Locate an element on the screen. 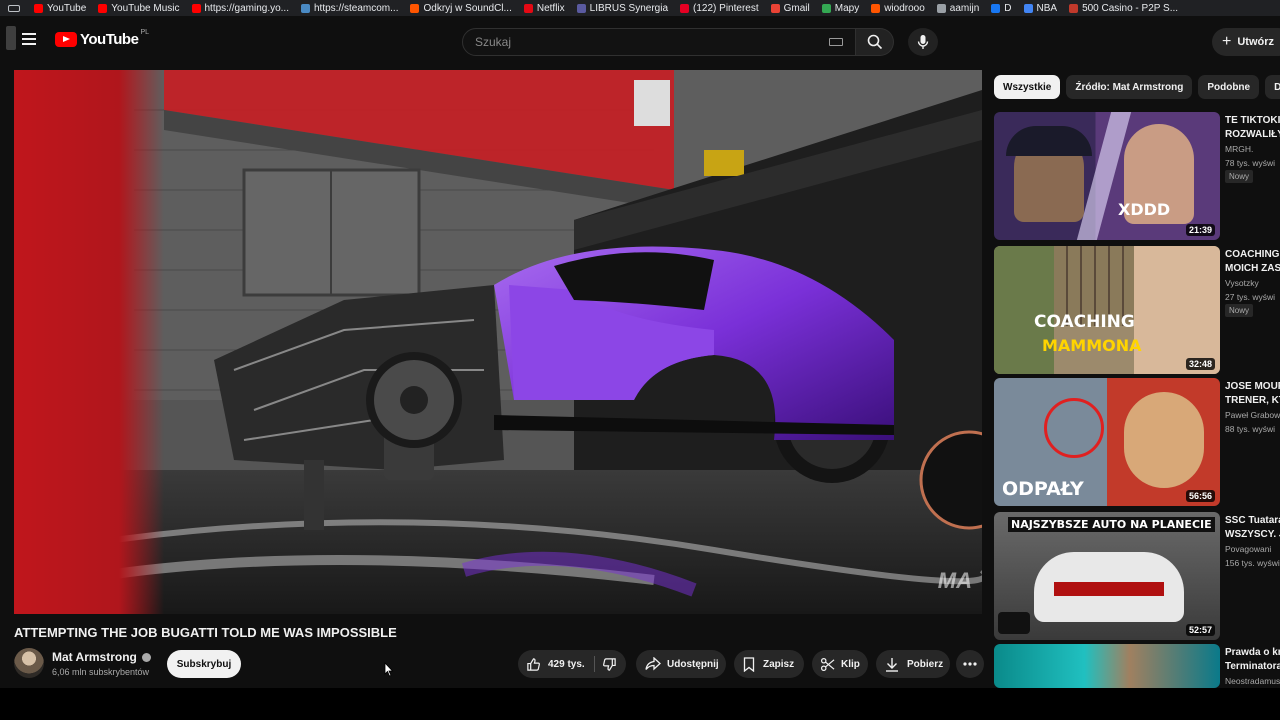  share-button: Udostępnij is located at coordinates (681, 664).